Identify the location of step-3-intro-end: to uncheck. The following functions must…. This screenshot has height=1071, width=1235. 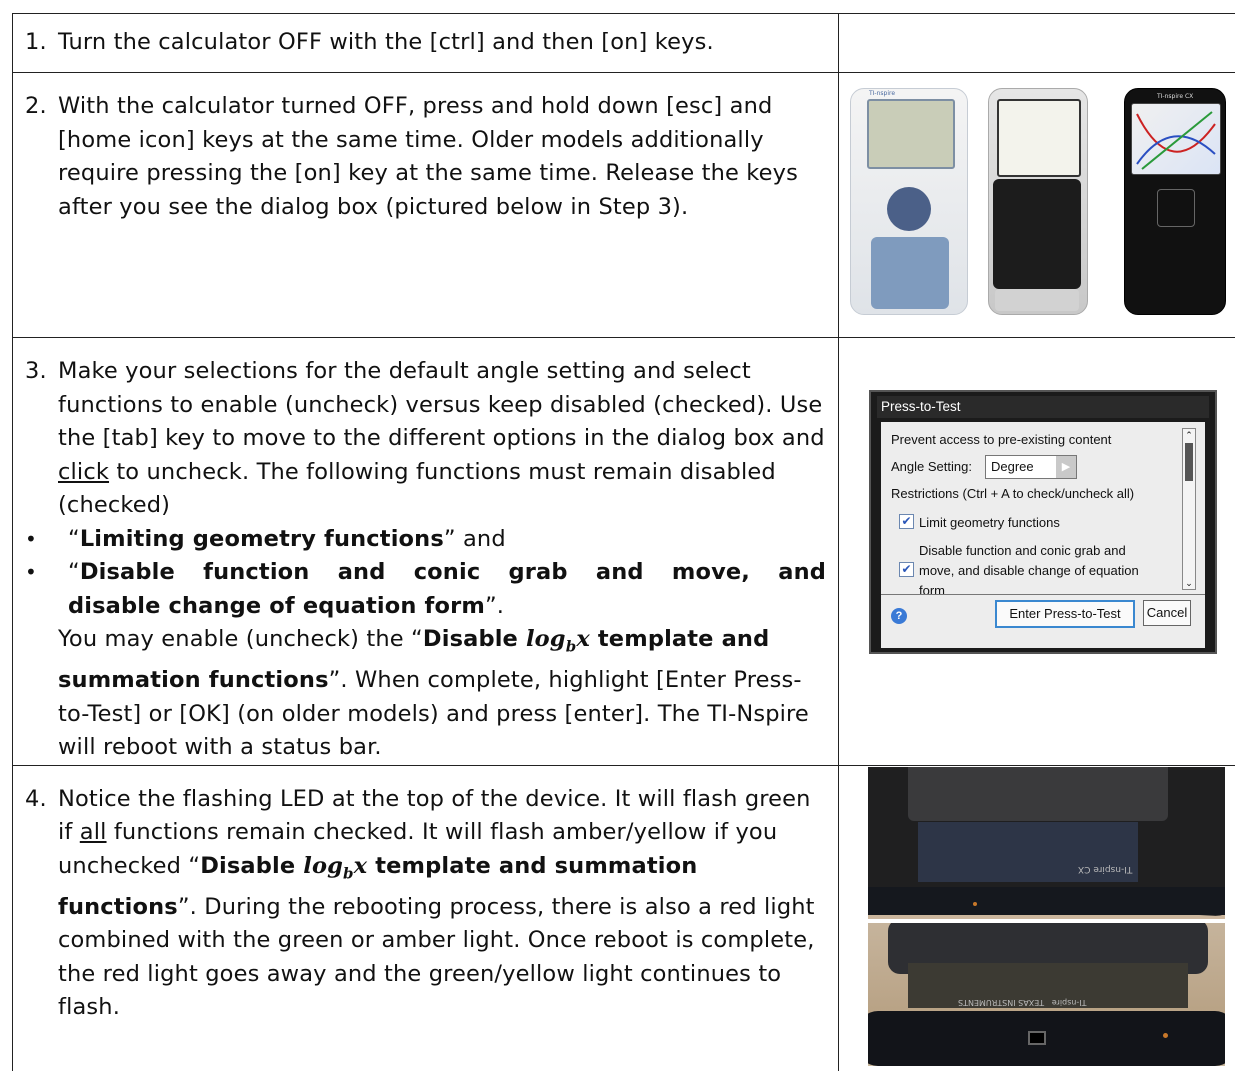
(417, 489).